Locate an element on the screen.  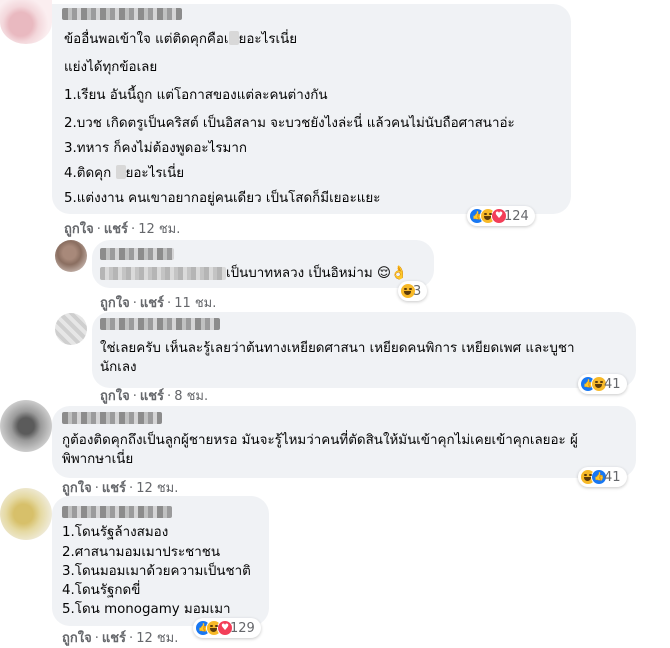
comment-text-line: 4.ติดคุก ยอะไรเนี่ย is located at coordinates (124, 173).